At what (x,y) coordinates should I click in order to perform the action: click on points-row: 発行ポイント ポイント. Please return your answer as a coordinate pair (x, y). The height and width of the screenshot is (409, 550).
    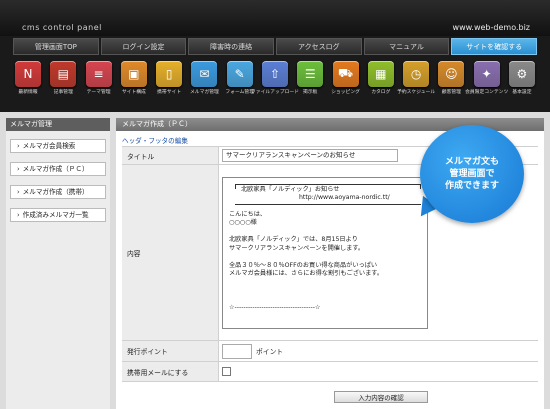
    Looking at the image, I should click on (330, 351).